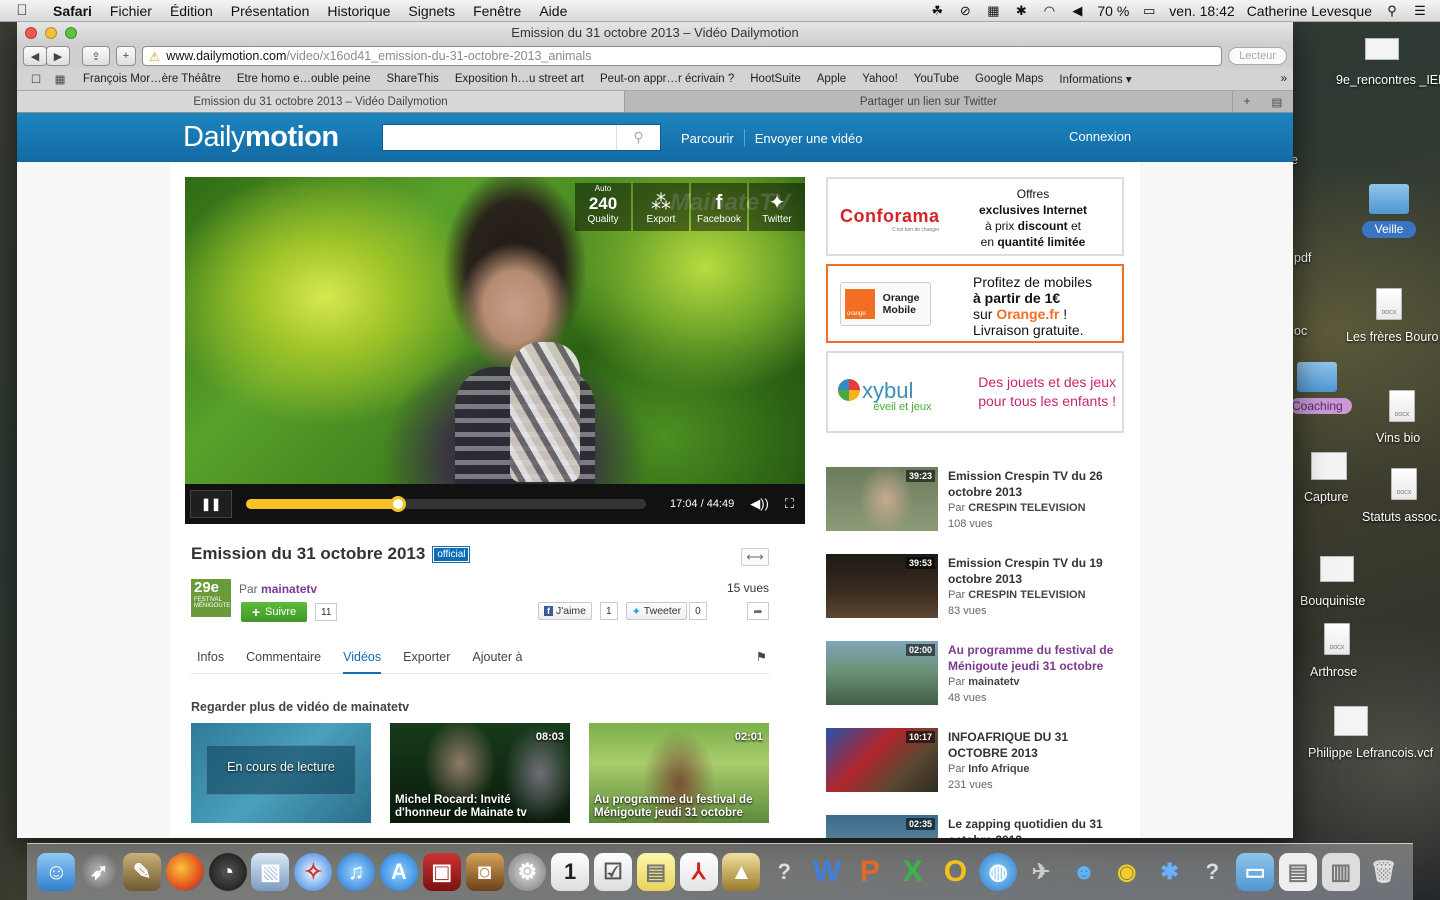 Image resolution: width=1440 pixels, height=900 pixels. Describe the element at coordinates (261, 137) in the screenshot. I see `dailymotion-logo: Dailymotion` at that location.